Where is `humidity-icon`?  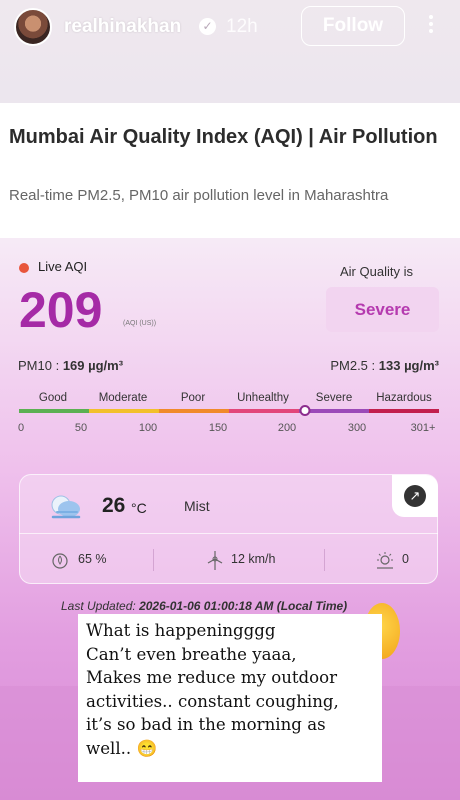
humidity-icon is located at coordinates (60, 561).